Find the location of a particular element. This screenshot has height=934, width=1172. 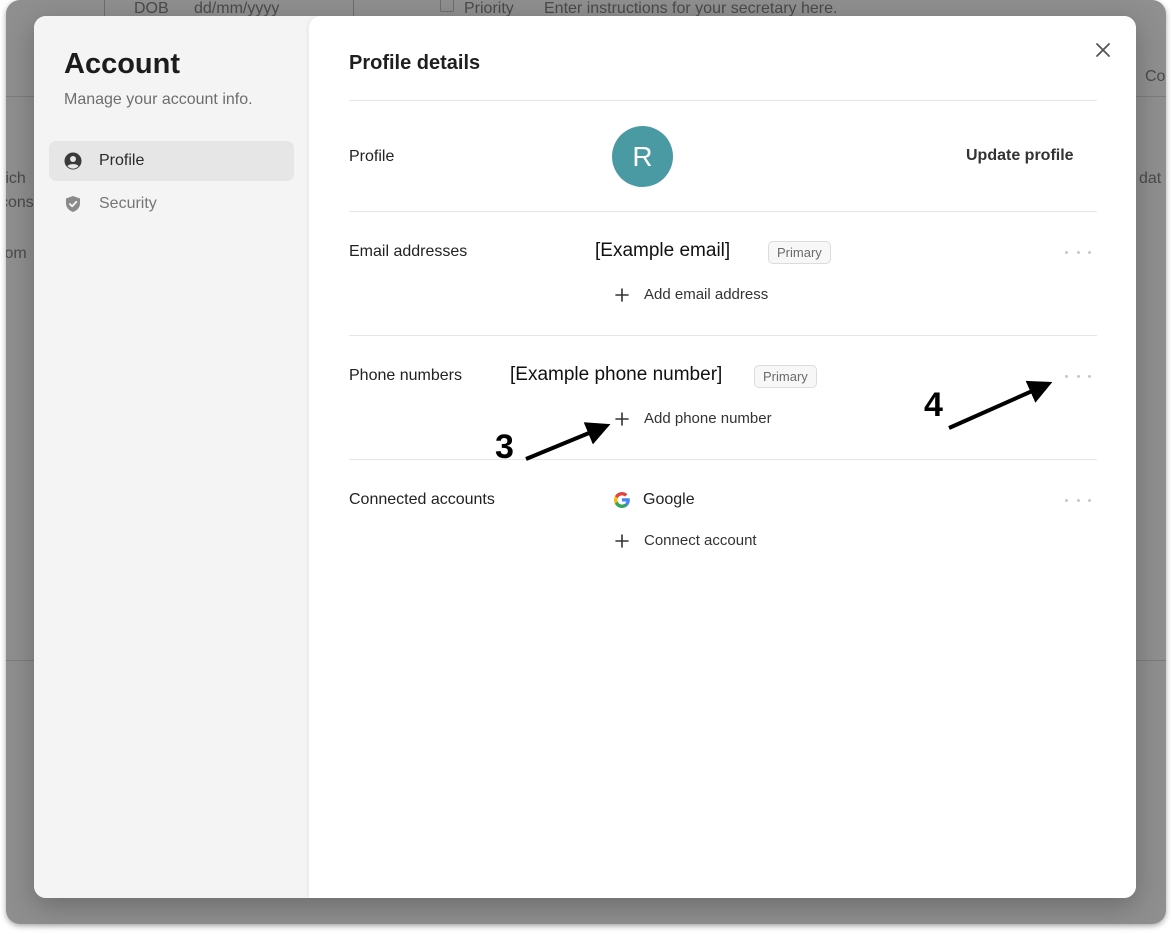

phone-value: [Example phone number] is located at coordinates (616, 374).